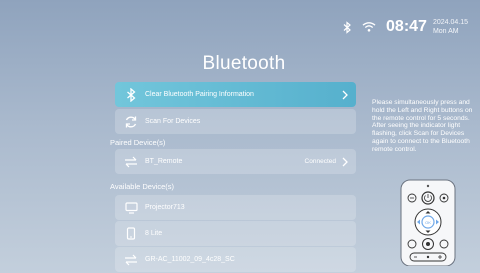 This screenshot has height=273, width=480. What do you see at coordinates (131, 208) in the screenshot?
I see `monitor-icon` at bounding box center [131, 208].